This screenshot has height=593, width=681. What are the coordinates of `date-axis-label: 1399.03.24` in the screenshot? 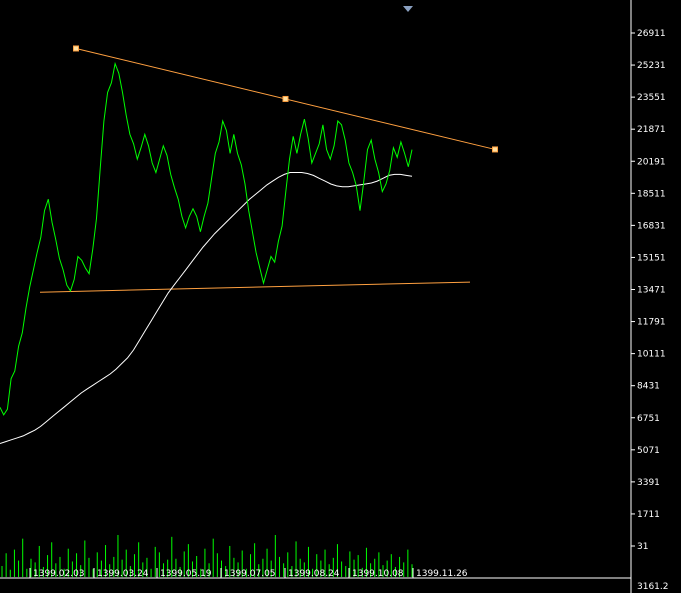 It's located at (123, 574).